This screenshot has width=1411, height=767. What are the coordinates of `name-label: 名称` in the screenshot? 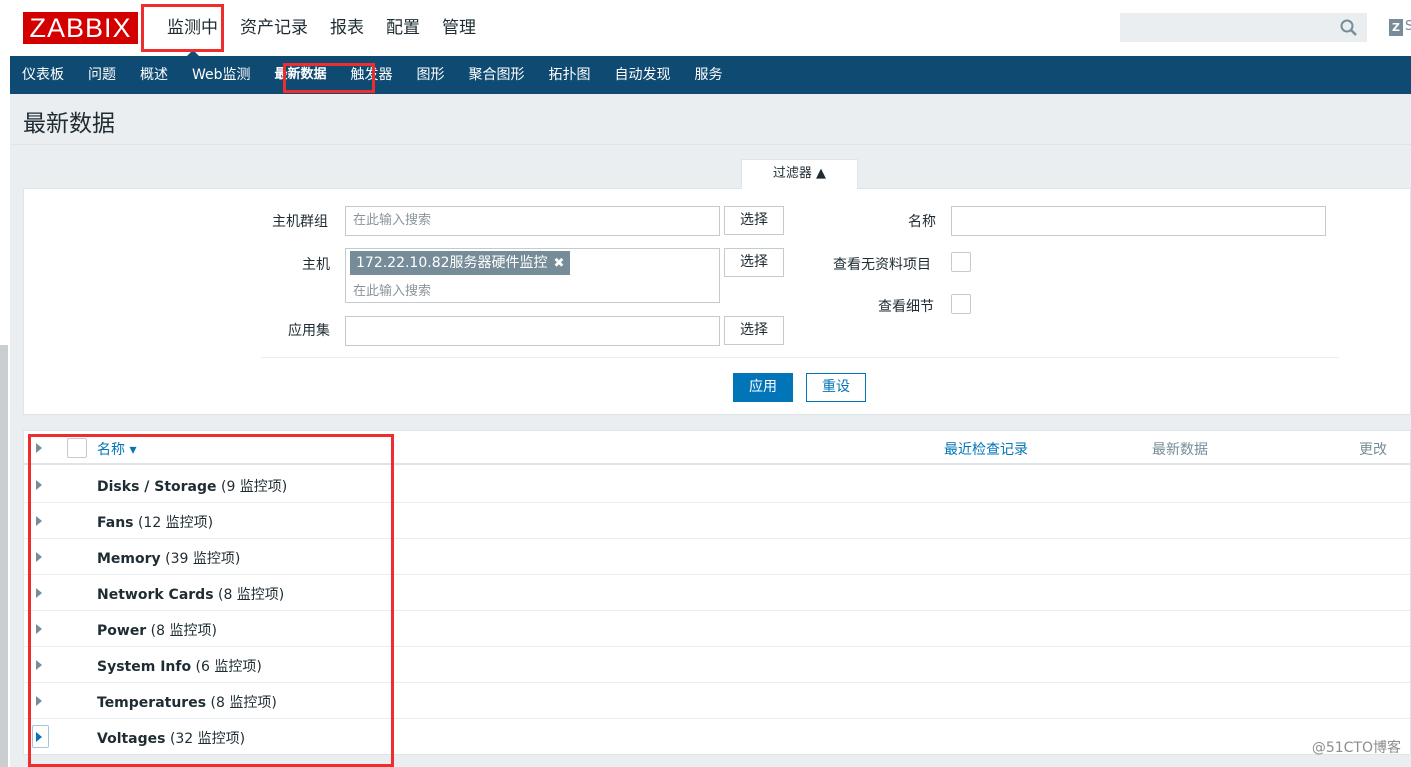 It's located at (922, 222).